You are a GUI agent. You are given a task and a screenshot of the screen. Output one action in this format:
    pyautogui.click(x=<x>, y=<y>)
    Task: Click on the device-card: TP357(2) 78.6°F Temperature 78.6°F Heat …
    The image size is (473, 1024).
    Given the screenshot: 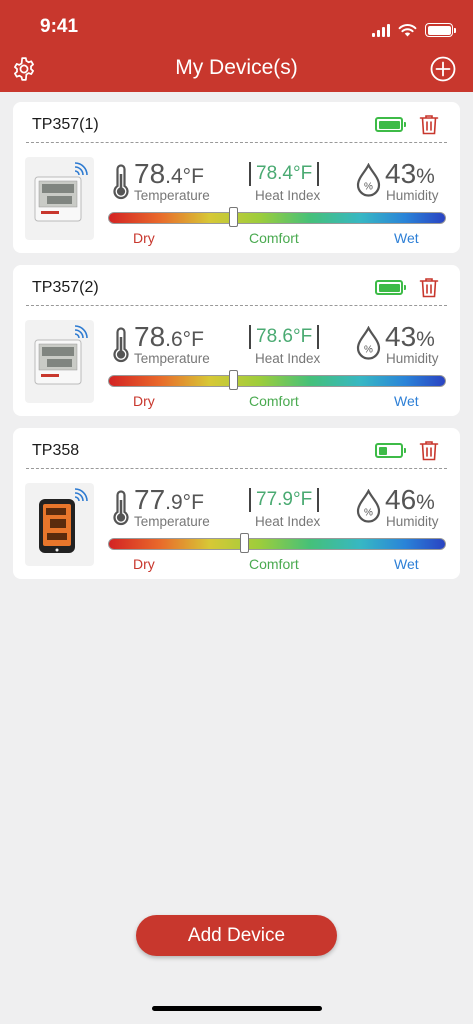 What is the action you would take?
    pyautogui.click(x=236, y=340)
    